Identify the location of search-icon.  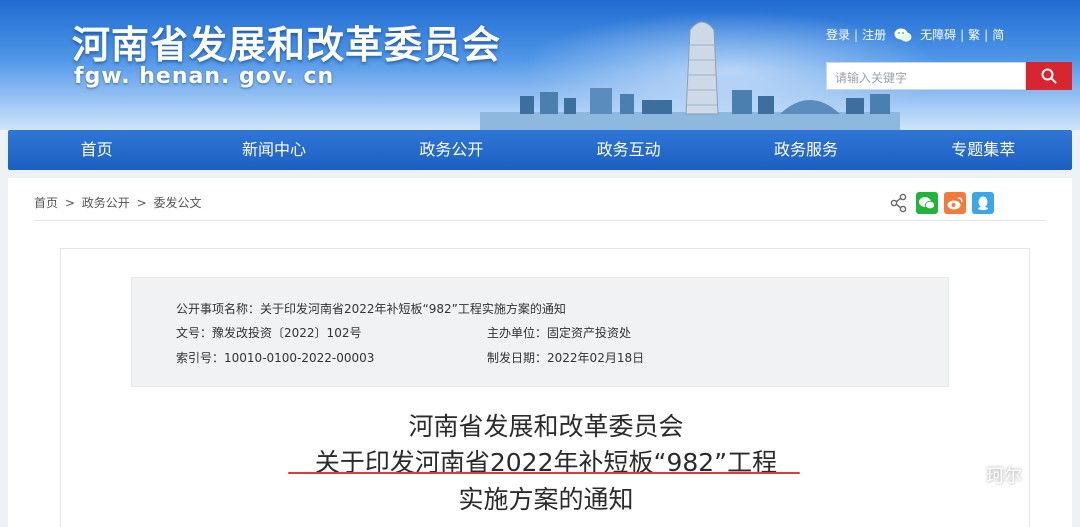
(1049, 76).